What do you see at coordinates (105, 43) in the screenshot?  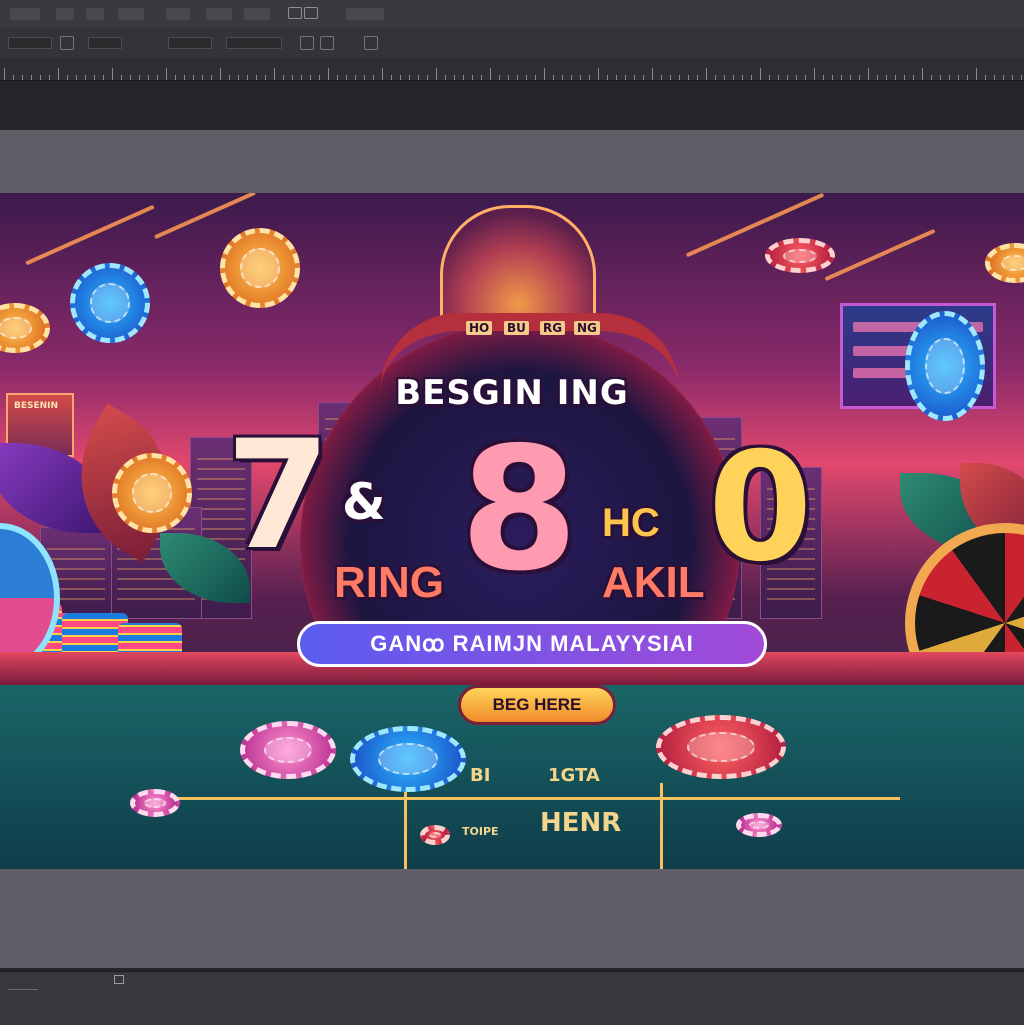 I see `mode-field` at bounding box center [105, 43].